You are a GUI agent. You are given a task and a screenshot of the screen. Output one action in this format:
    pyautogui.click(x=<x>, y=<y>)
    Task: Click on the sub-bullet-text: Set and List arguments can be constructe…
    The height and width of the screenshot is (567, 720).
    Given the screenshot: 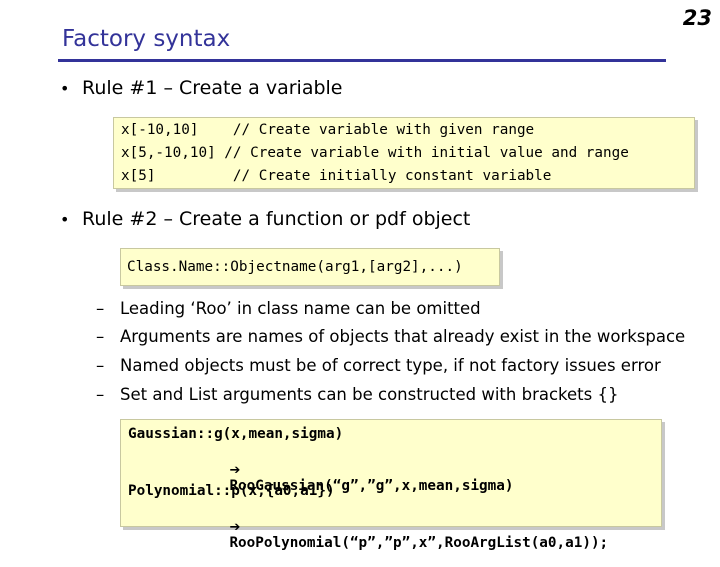 What is the action you would take?
    pyautogui.click(x=369, y=394)
    